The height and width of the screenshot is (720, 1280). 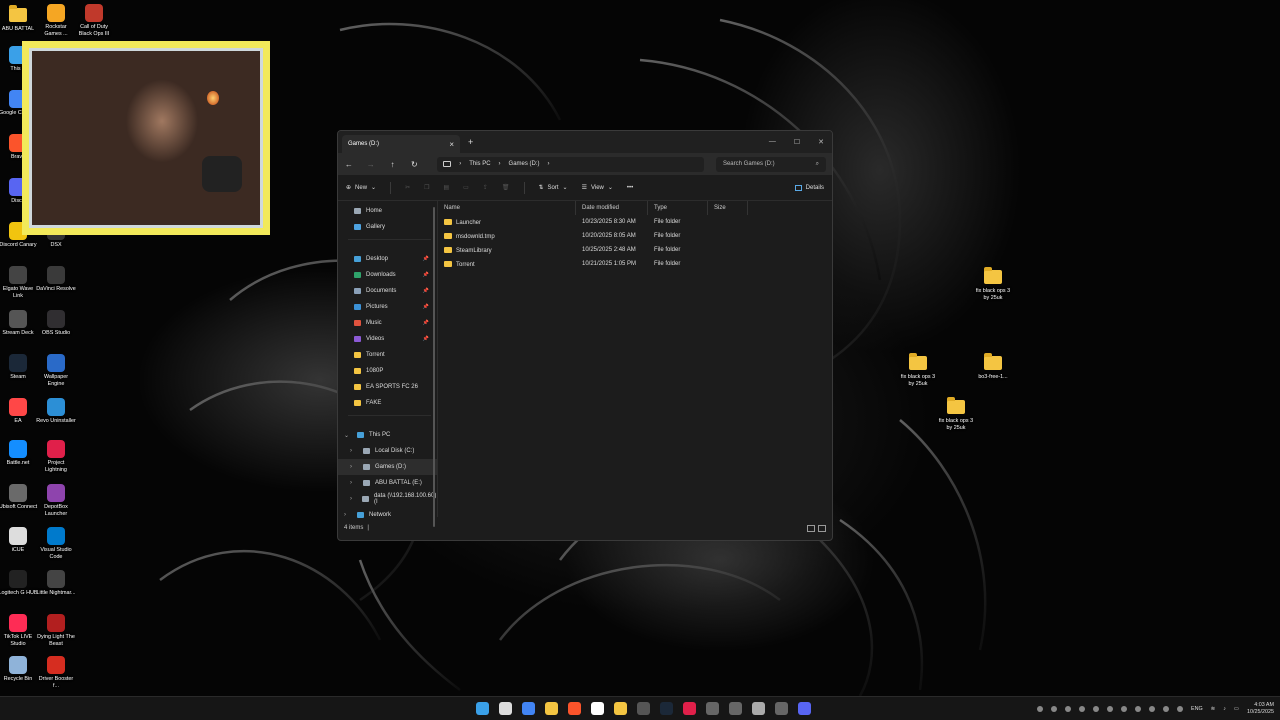 What do you see at coordinates (94, 21) in the screenshot?
I see `desktop-shortcut: Call of Duty Black Ops III` at bounding box center [94, 21].